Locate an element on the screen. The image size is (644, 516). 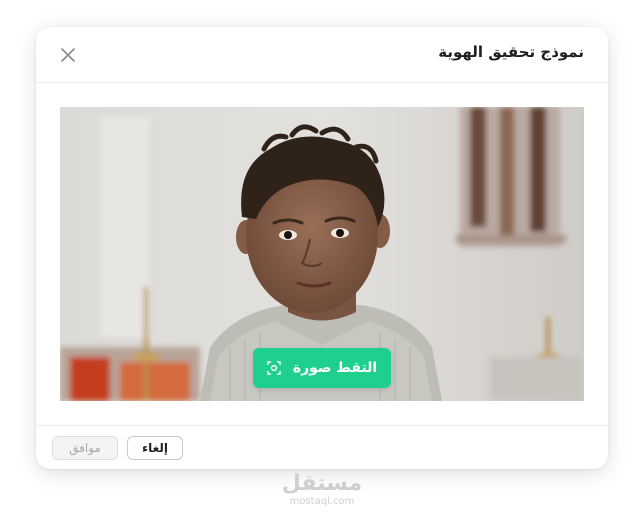
close-button is located at coordinates (68, 55).